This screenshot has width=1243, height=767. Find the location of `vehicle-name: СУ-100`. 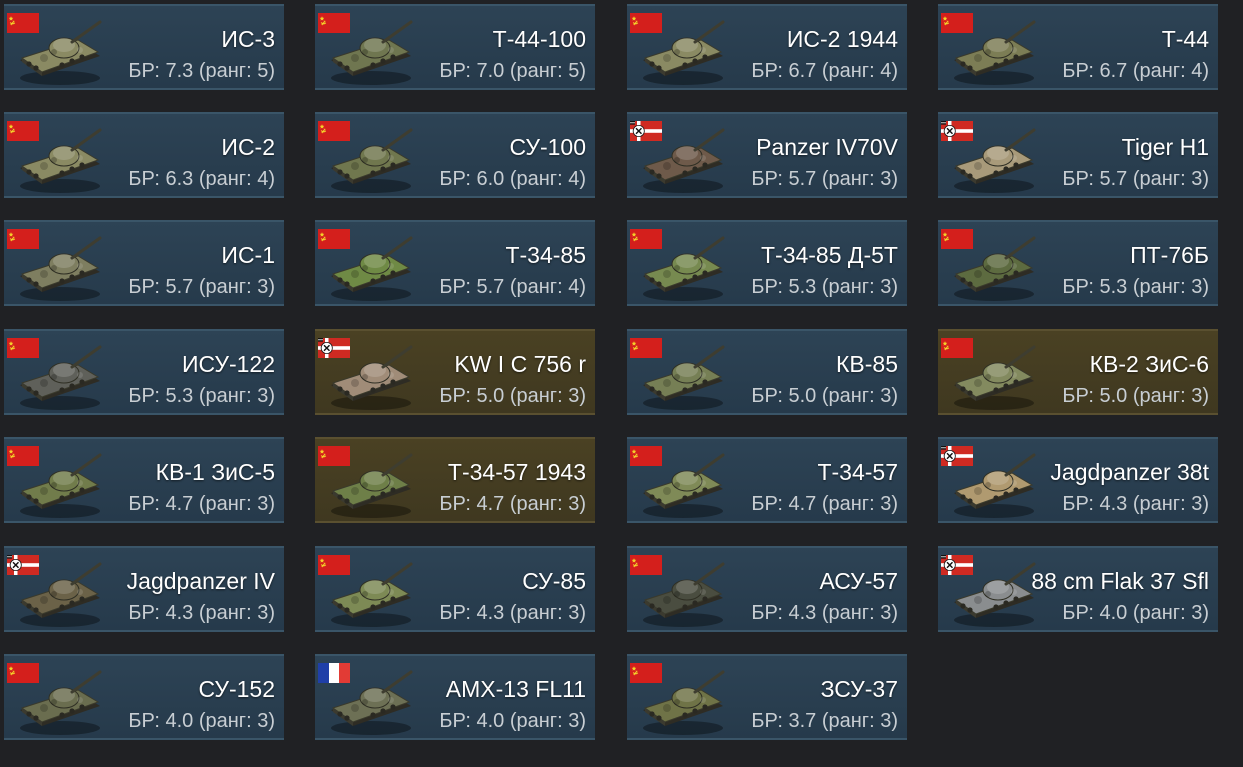

vehicle-name: СУ-100 is located at coordinates (548, 147).